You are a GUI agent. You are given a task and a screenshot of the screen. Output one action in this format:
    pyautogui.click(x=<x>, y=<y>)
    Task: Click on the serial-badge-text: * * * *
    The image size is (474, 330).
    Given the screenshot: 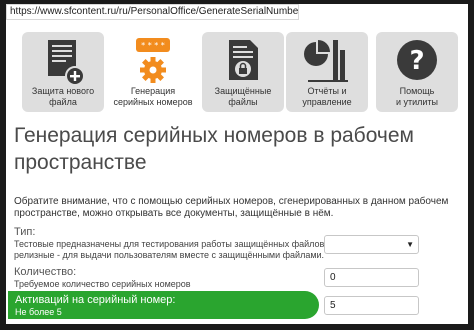 What is the action you would take?
    pyautogui.click(x=153, y=45)
    